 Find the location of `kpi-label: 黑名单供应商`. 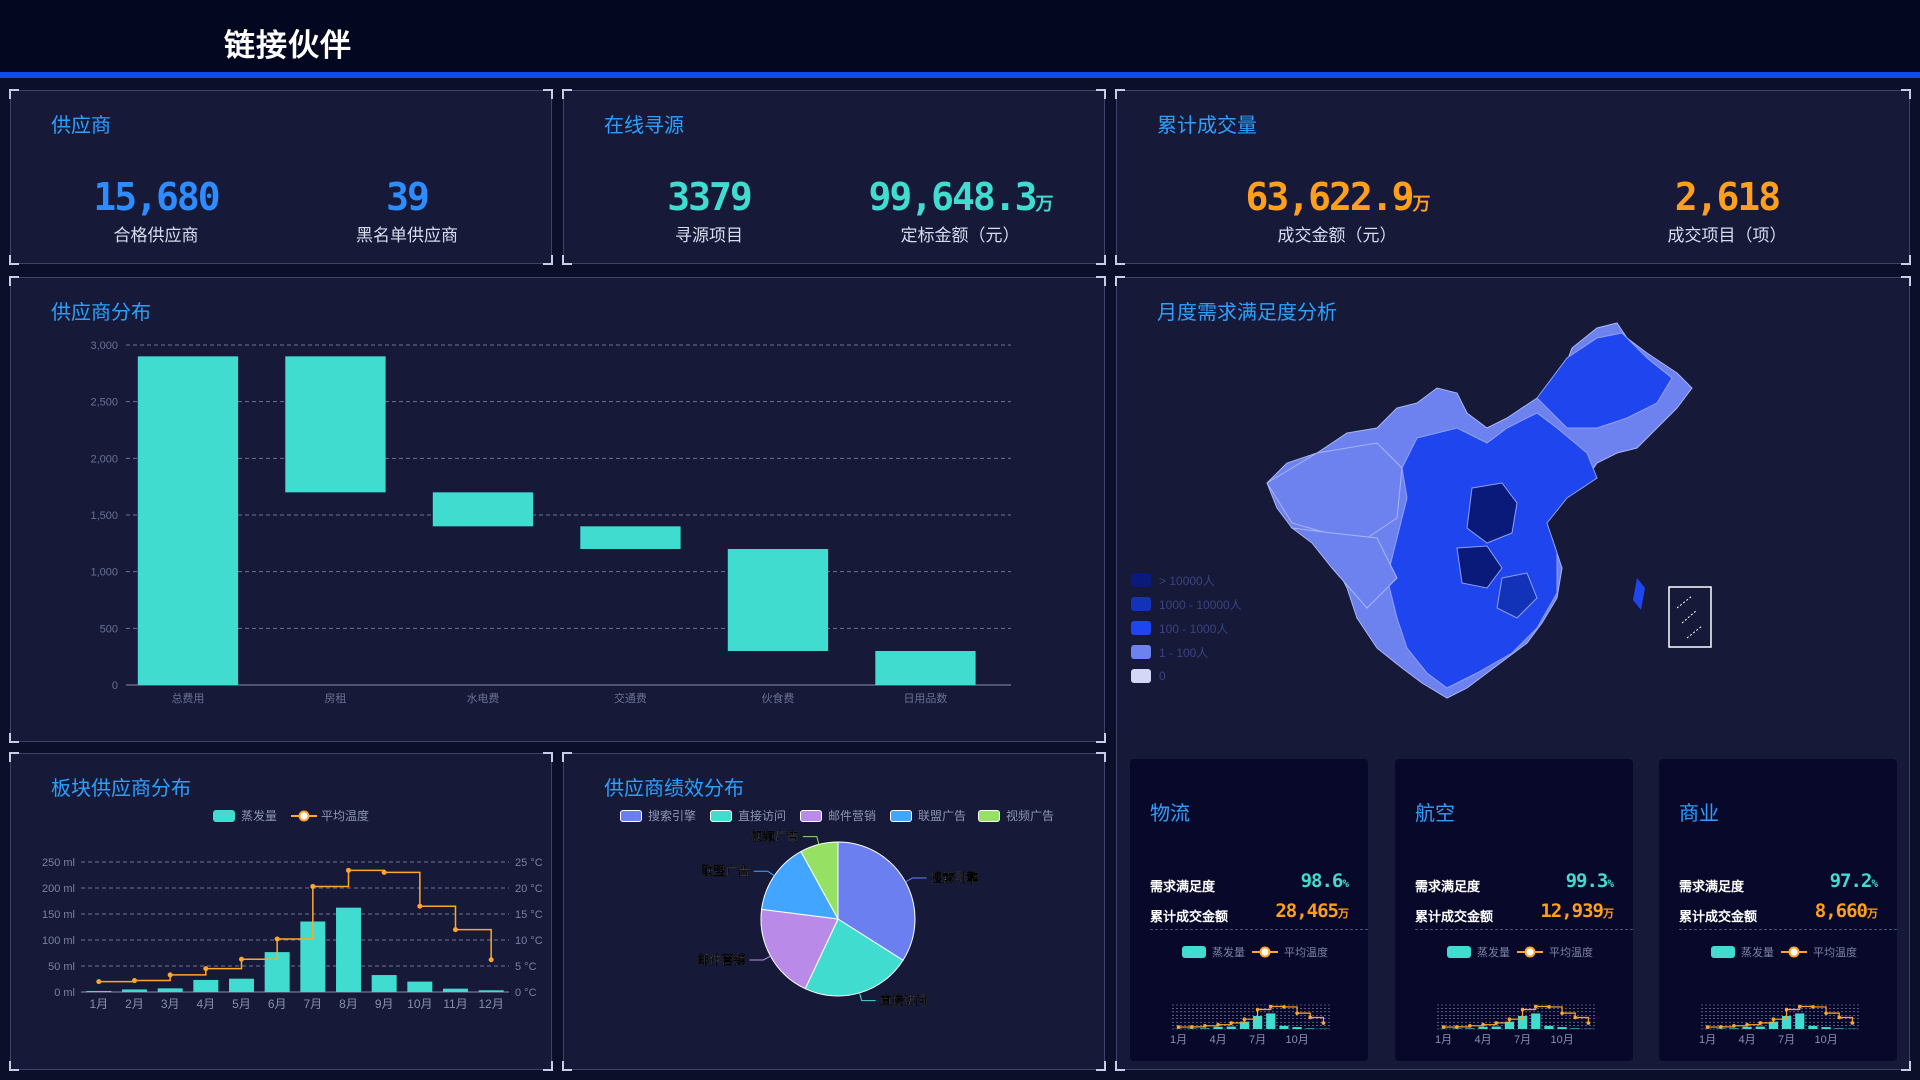

kpi-label: 黑名单供应商 is located at coordinates (407, 235).